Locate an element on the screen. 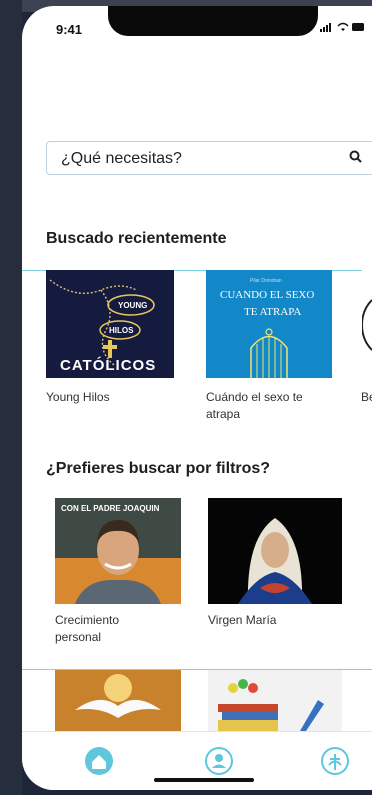 This screenshot has width=372, height=795. status-time: 9:41 is located at coordinates (69, 29).